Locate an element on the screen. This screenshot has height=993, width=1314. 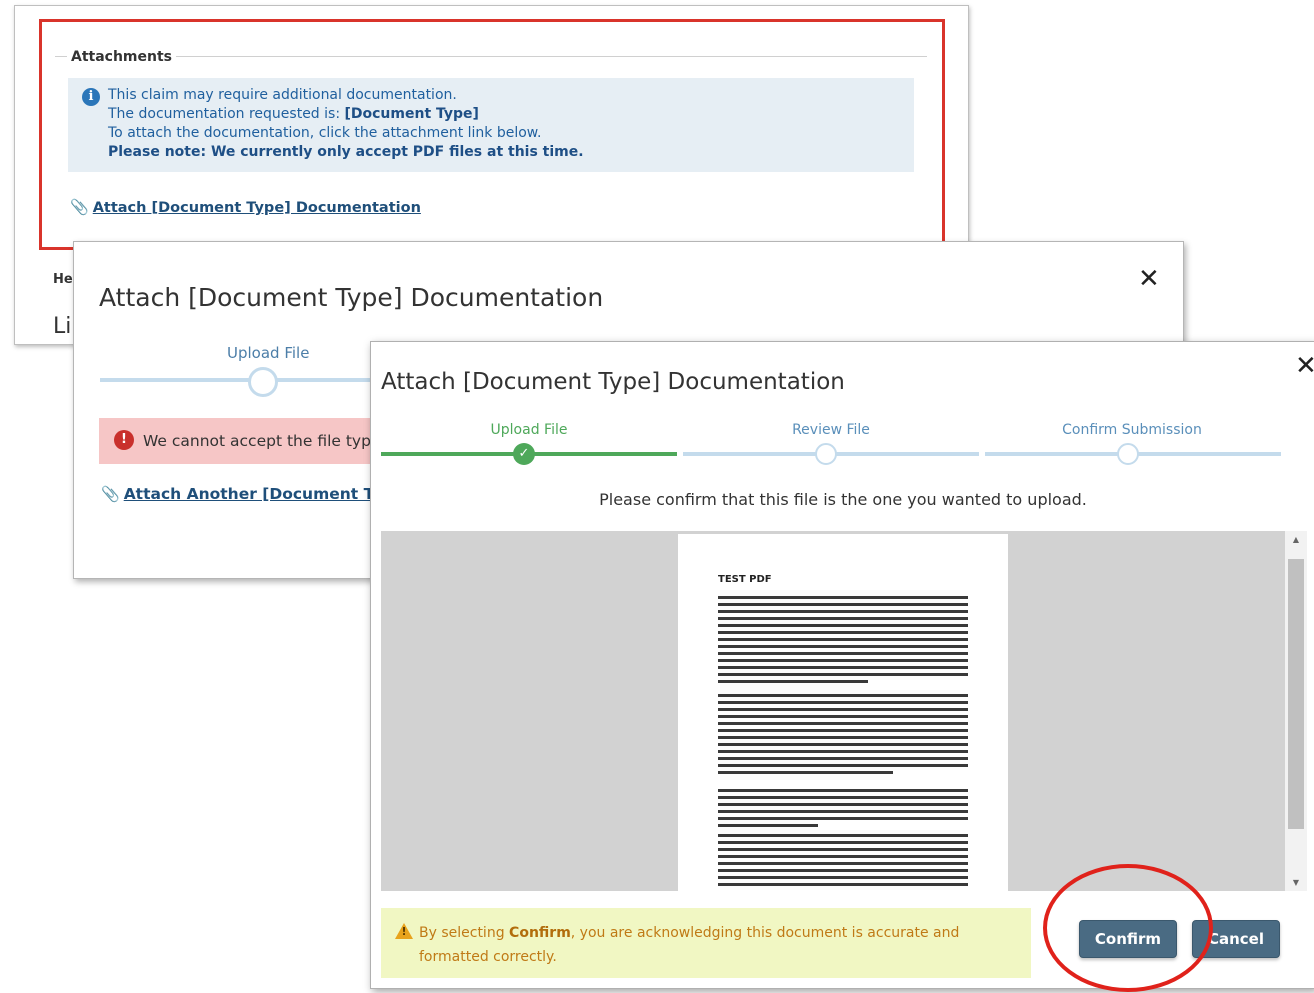
step-label-review-file: Review File is located at coordinates (831, 430).